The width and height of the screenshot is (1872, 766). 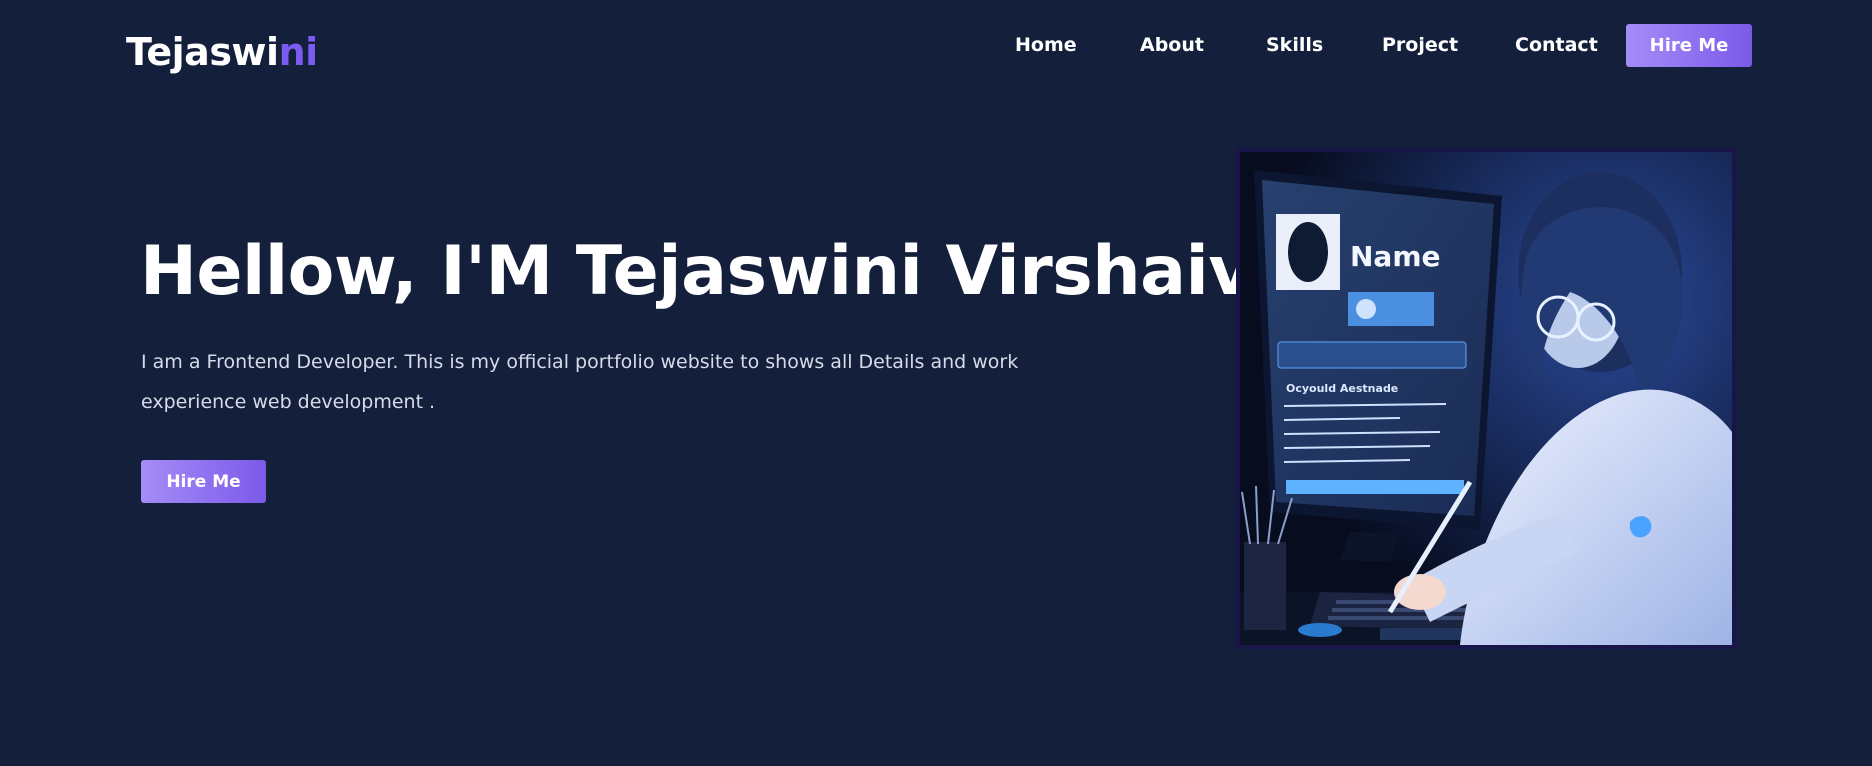 What do you see at coordinates (203, 481) in the screenshot?
I see `hero-hire-me-button: Hire Me` at bounding box center [203, 481].